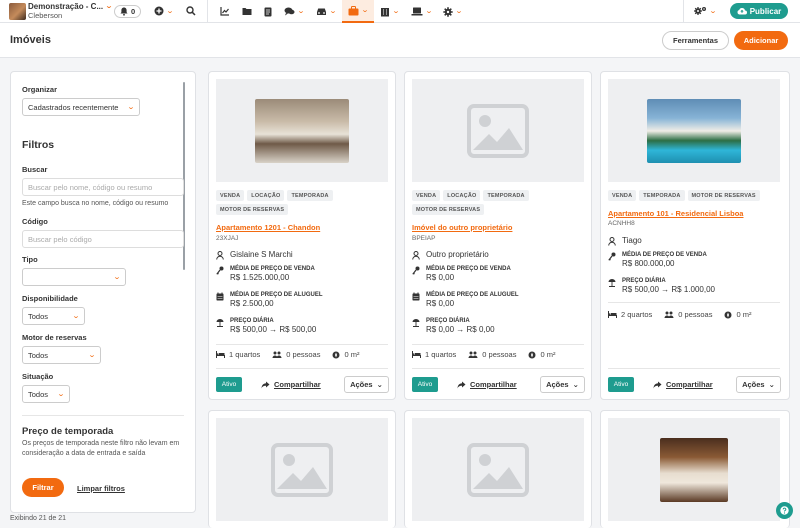 This screenshot has height=528, width=800. What do you see at coordinates (695, 40) in the screenshot?
I see `tools-button: Ferramentas` at bounding box center [695, 40].